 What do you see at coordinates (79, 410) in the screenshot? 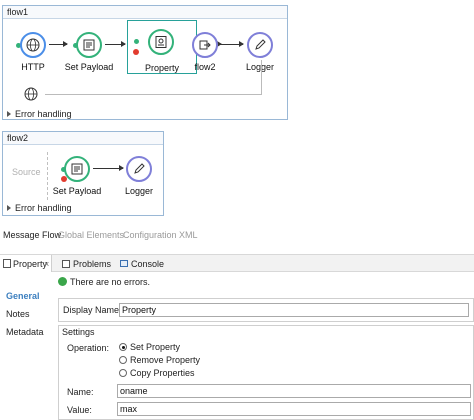
I see `value-label: Value:` at bounding box center [79, 410].